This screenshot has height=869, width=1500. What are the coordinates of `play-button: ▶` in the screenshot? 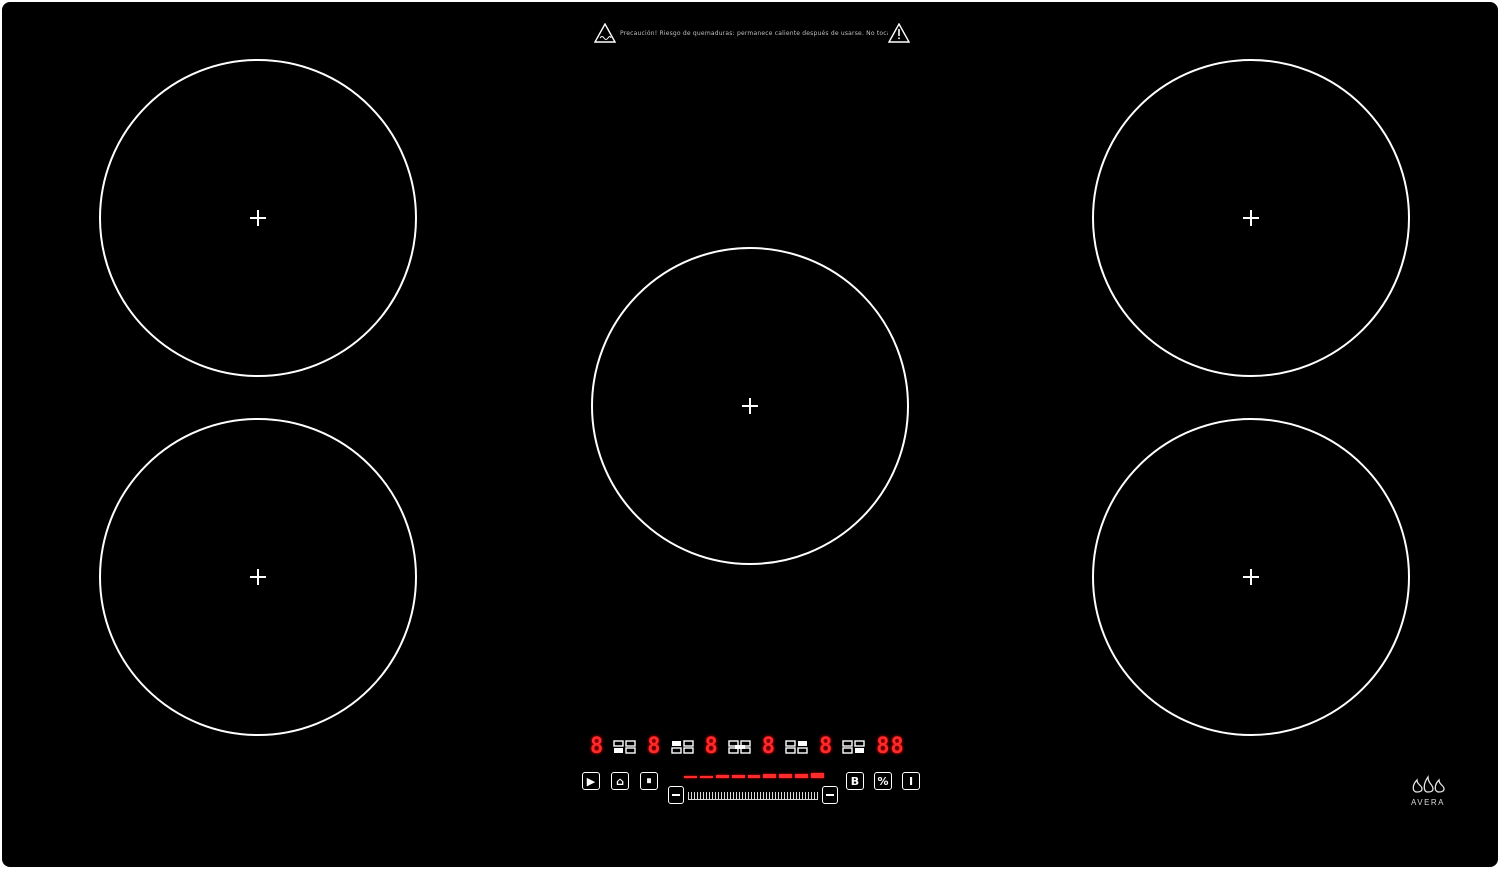 It's located at (591, 781).